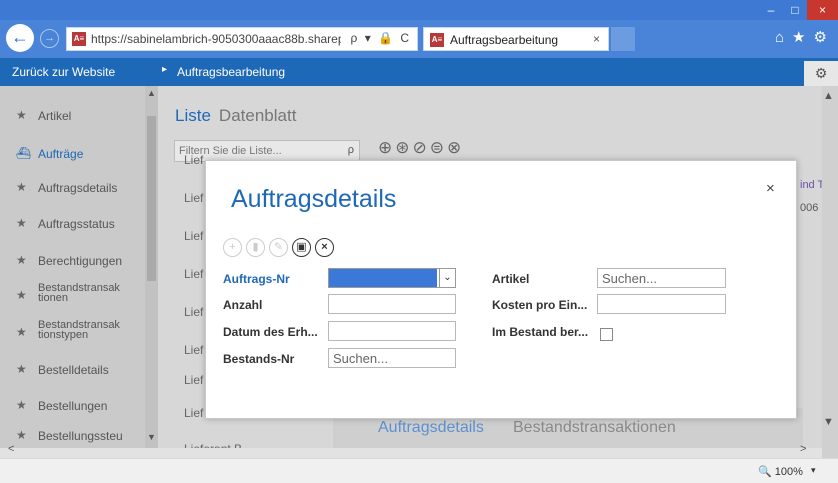 The height and width of the screenshot is (483, 838). I want to click on browser-tab-active: A≡ Auftragsbearbeitung ×, so click(516, 39).